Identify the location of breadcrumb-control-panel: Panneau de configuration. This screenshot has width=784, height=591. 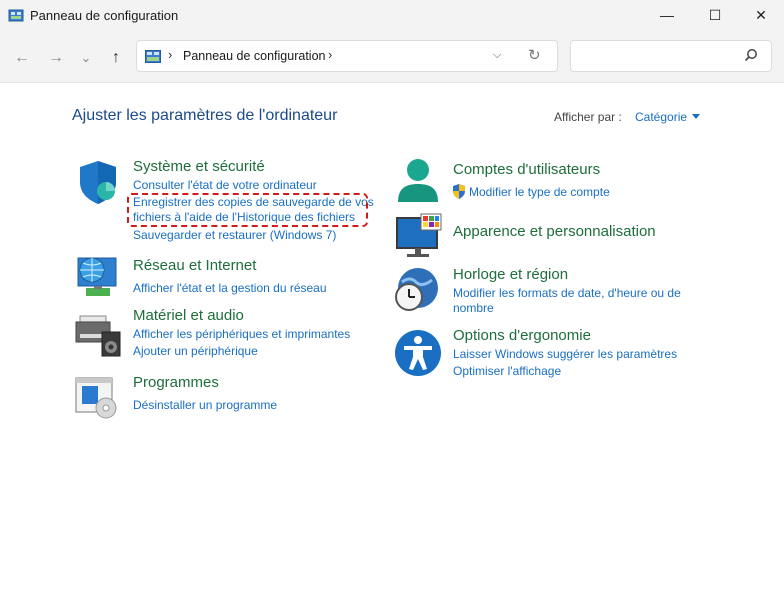
(254, 56).